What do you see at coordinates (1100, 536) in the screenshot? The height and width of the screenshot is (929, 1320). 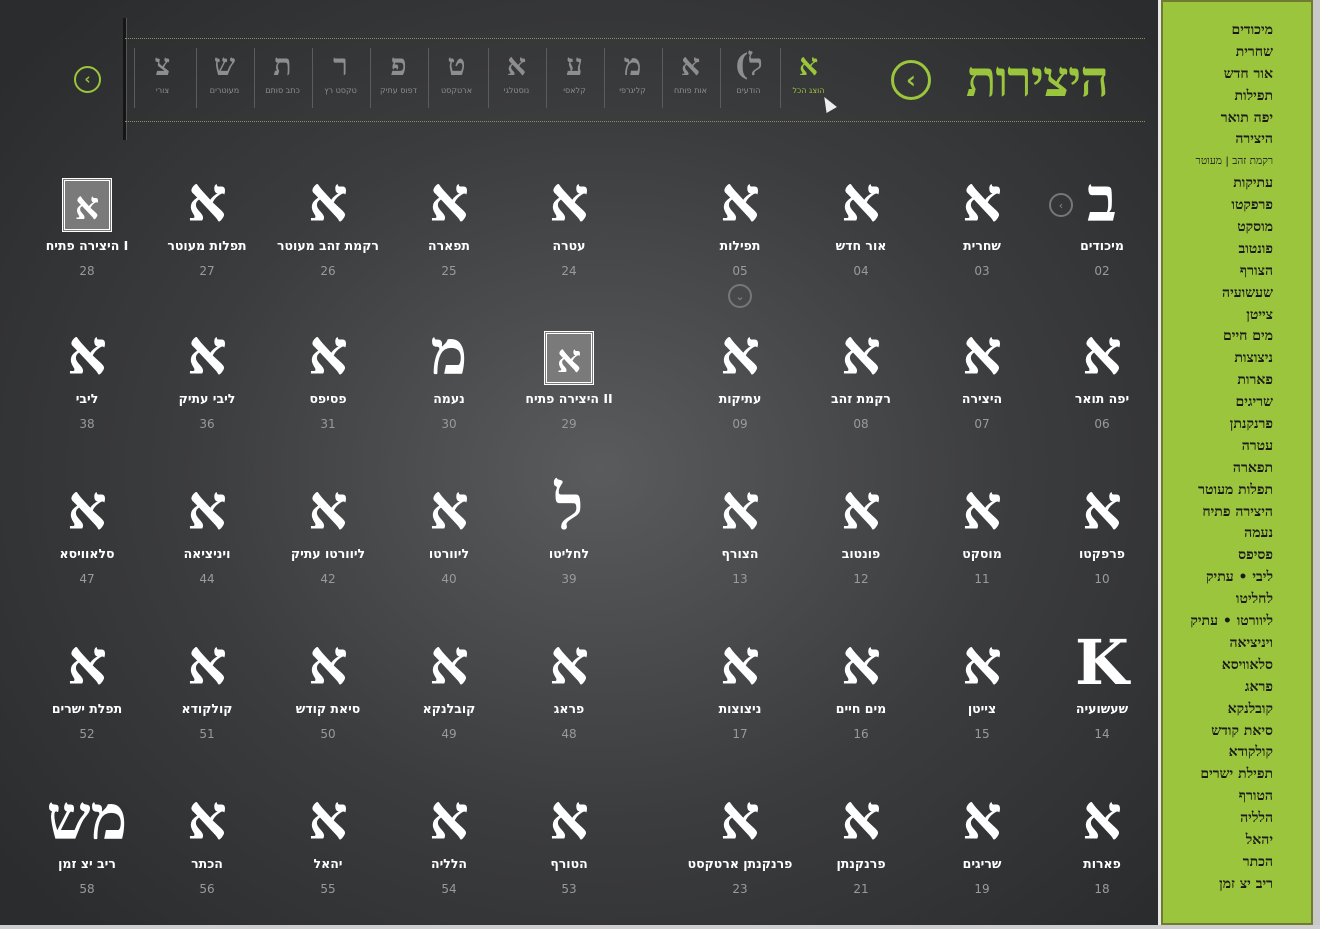 I see `font-card: א פרפקטו 10` at bounding box center [1100, 536].